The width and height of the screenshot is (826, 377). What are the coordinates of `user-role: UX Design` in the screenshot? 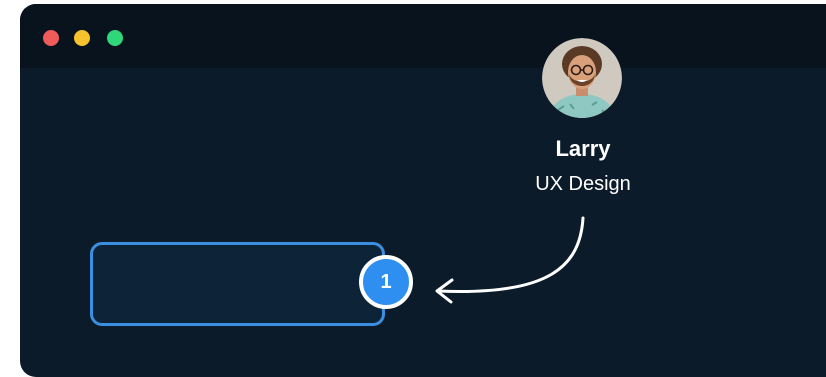 It's located at (583, 184).